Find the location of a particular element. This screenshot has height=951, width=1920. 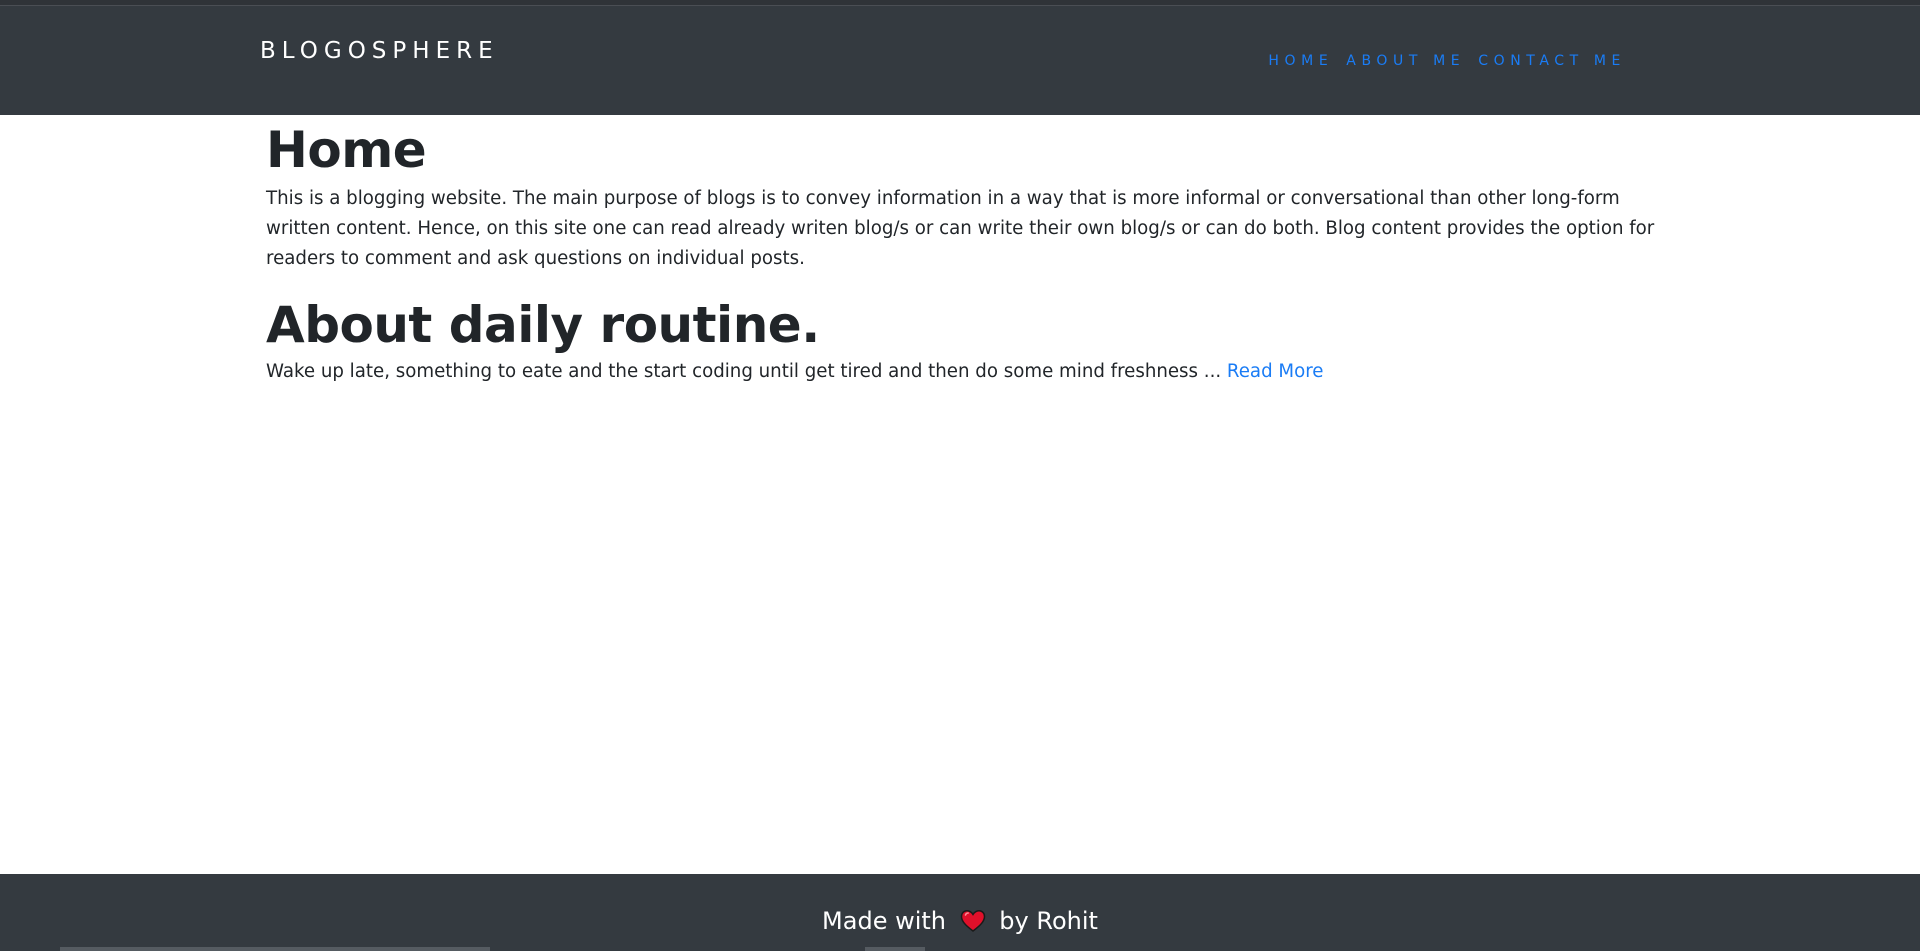

footer: Made with by Rohit is located at coordinates (960, 912).